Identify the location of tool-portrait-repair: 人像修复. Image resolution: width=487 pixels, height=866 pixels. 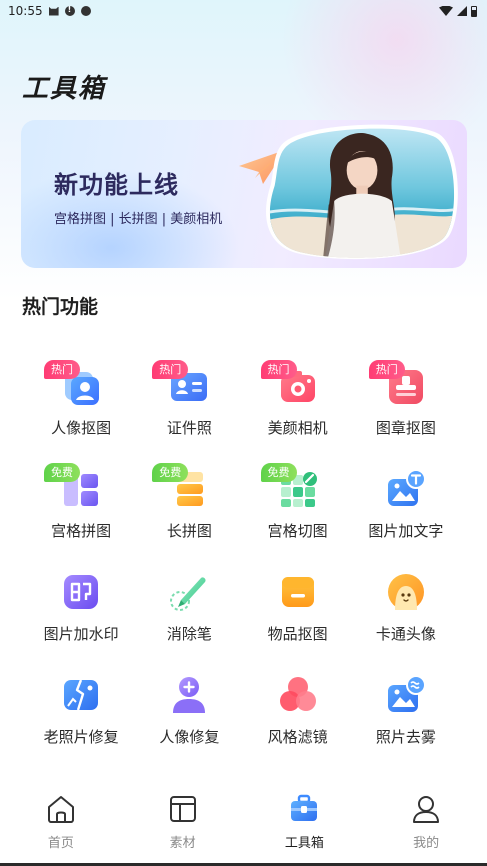
(189, 710).